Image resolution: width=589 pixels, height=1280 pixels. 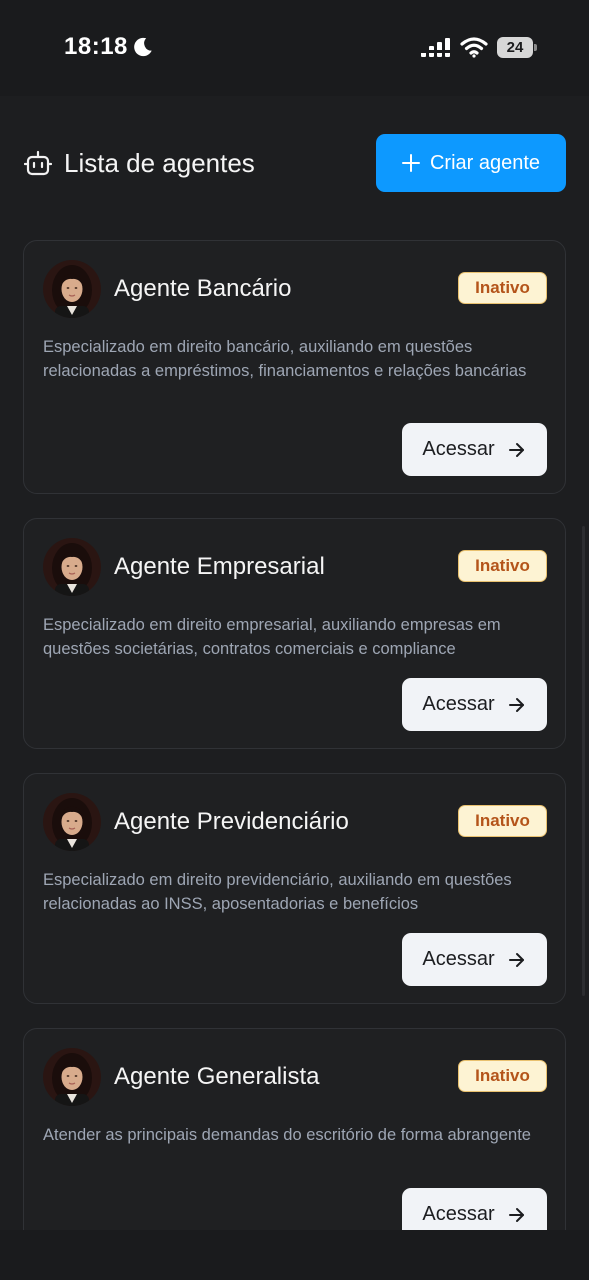 I want to click on create-agent-label: Criar agente, so click(x=485, y=162).